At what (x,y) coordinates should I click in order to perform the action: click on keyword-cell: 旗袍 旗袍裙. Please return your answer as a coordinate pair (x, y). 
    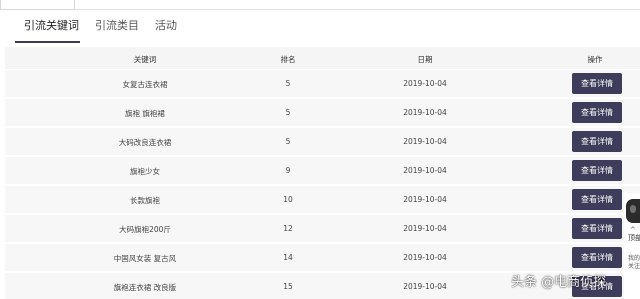
    Looking at the image, I should click on (145, 113).